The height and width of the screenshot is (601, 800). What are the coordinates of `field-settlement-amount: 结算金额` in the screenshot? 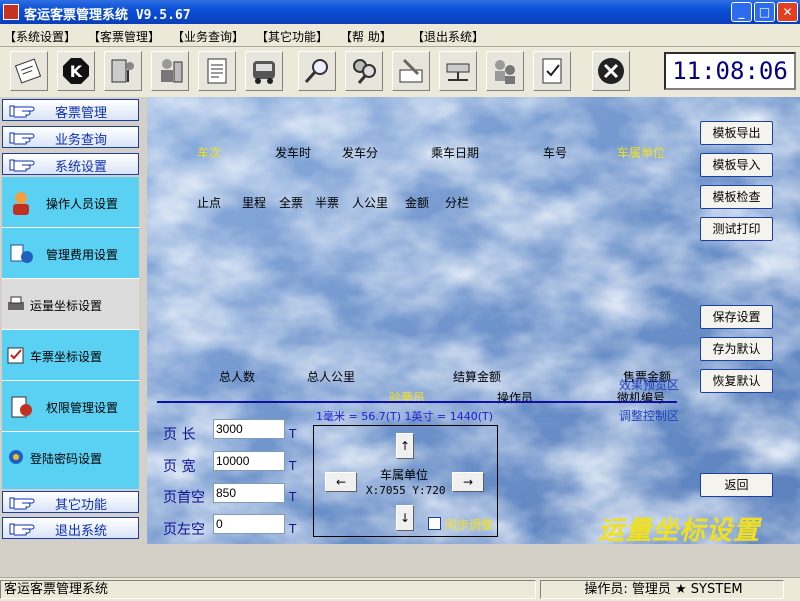 It's located at (477, 376).